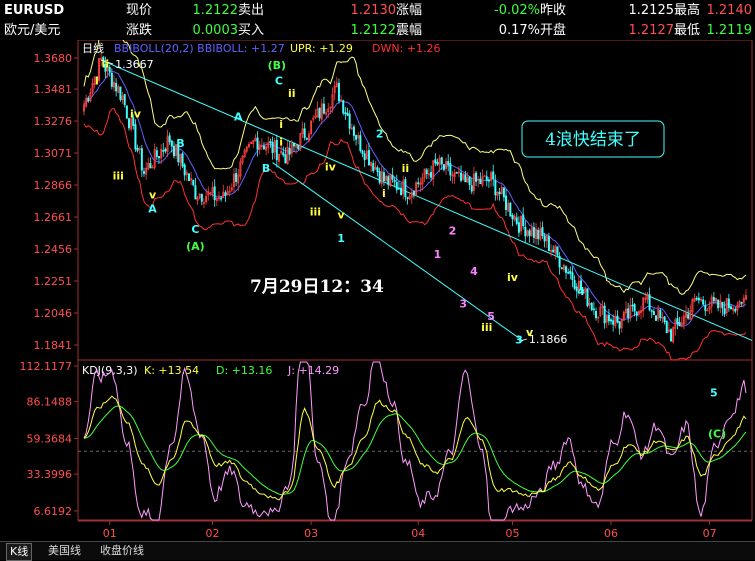 Image resolution: width=755 pixels, height=561 pixels. I want to click on y-tick-label: 1.2251, so click(53, 281).